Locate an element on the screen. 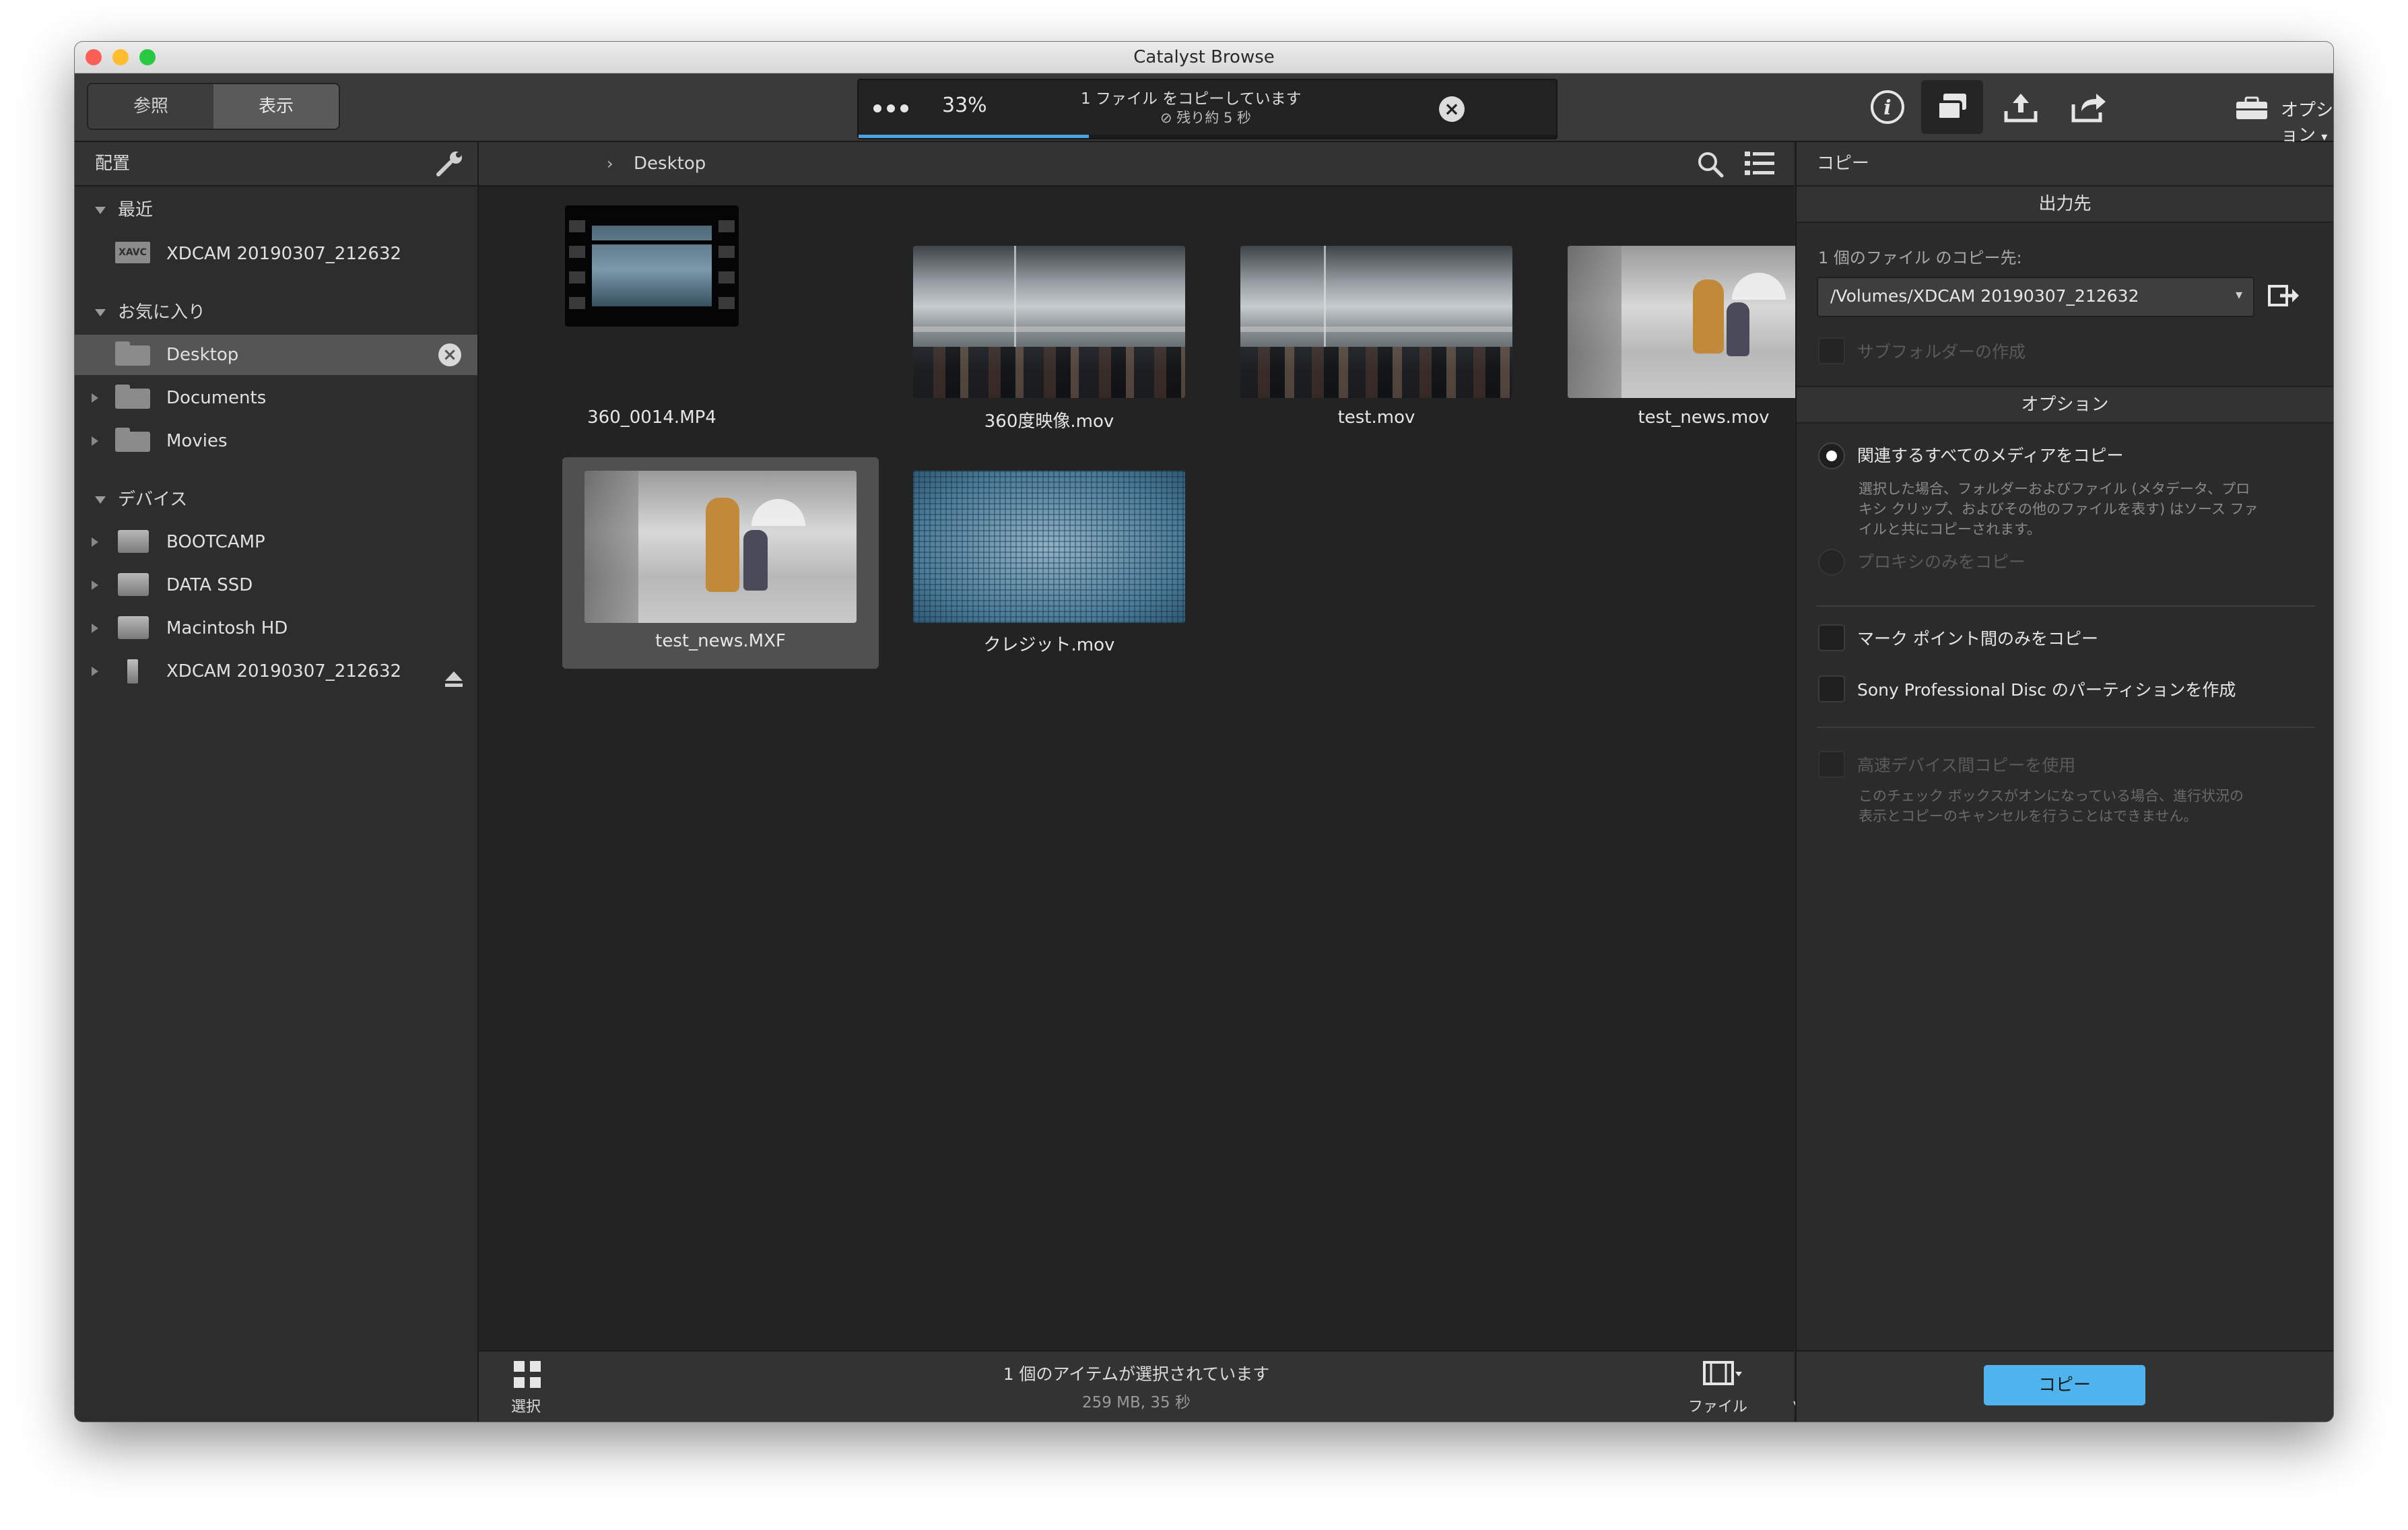  mode-switch: 参照 表示 is located at coordinates (213, 107).